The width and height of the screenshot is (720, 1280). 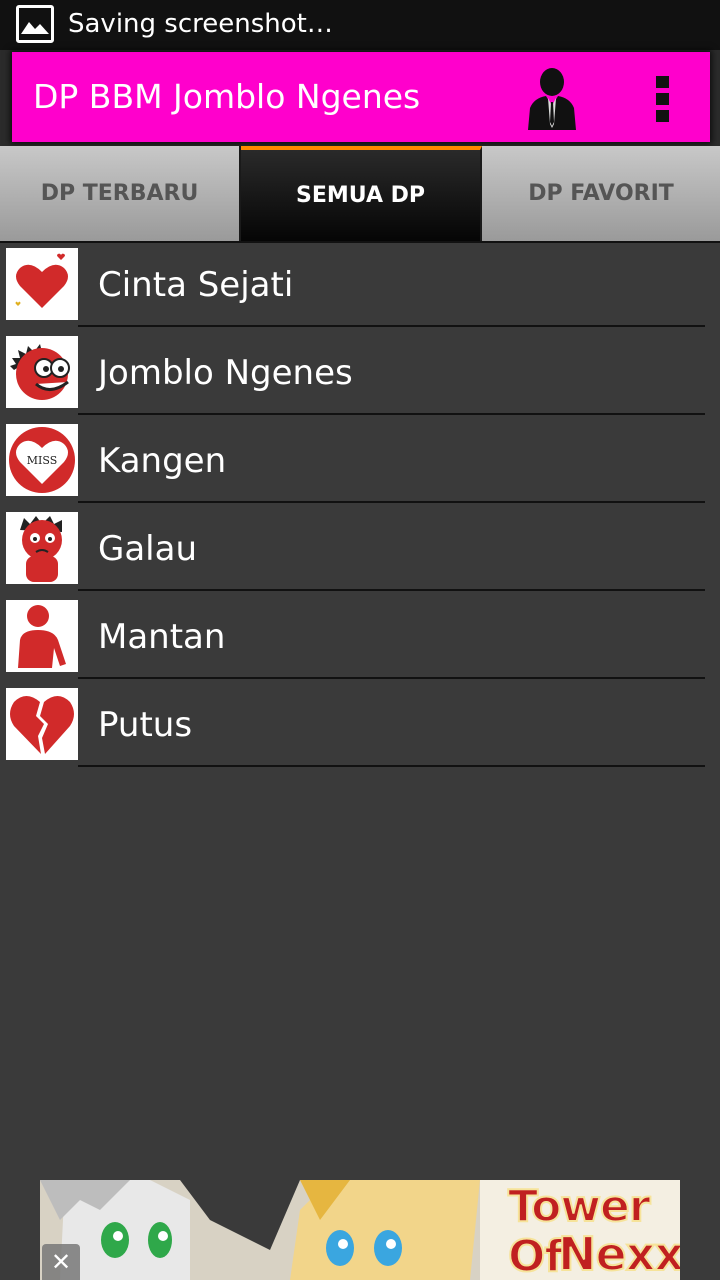 I want to click on ad-banner: Tower Of Nexx, so click(x=360, y=1230).